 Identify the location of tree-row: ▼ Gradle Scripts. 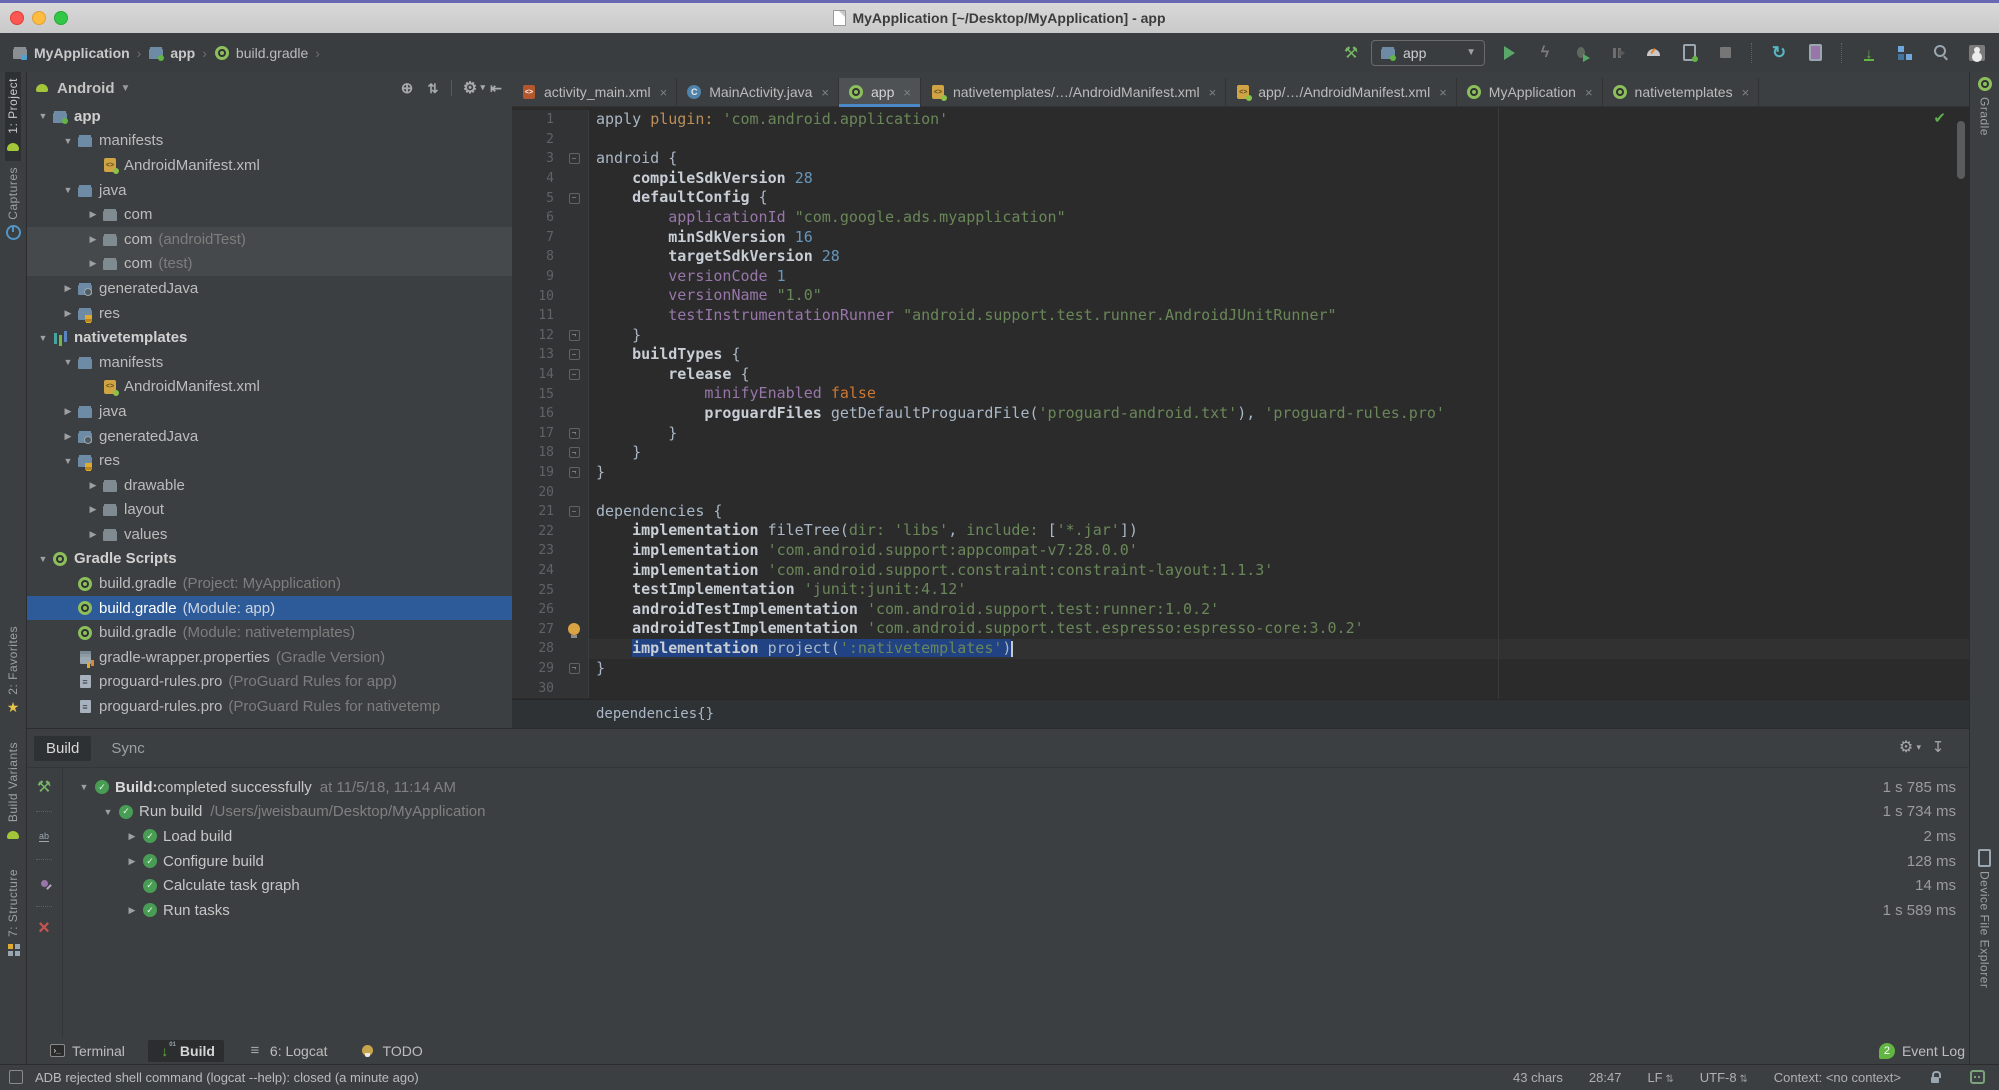
(269, 559).